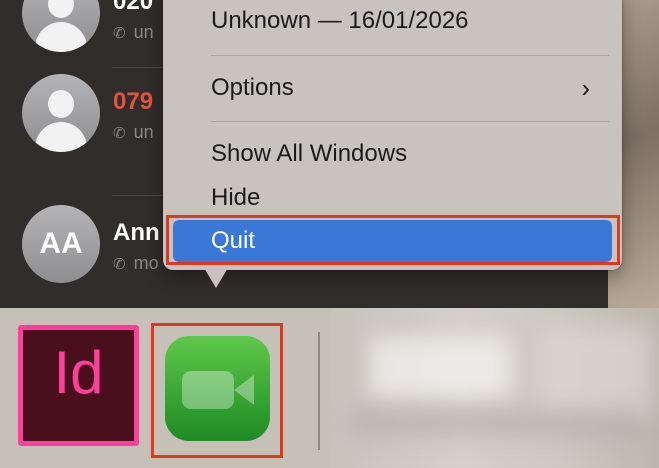  What do you see at coordinates (585, 88) in the screenshot?
I see `chevron-right-icon: ›` at bounding box center [585, 88].